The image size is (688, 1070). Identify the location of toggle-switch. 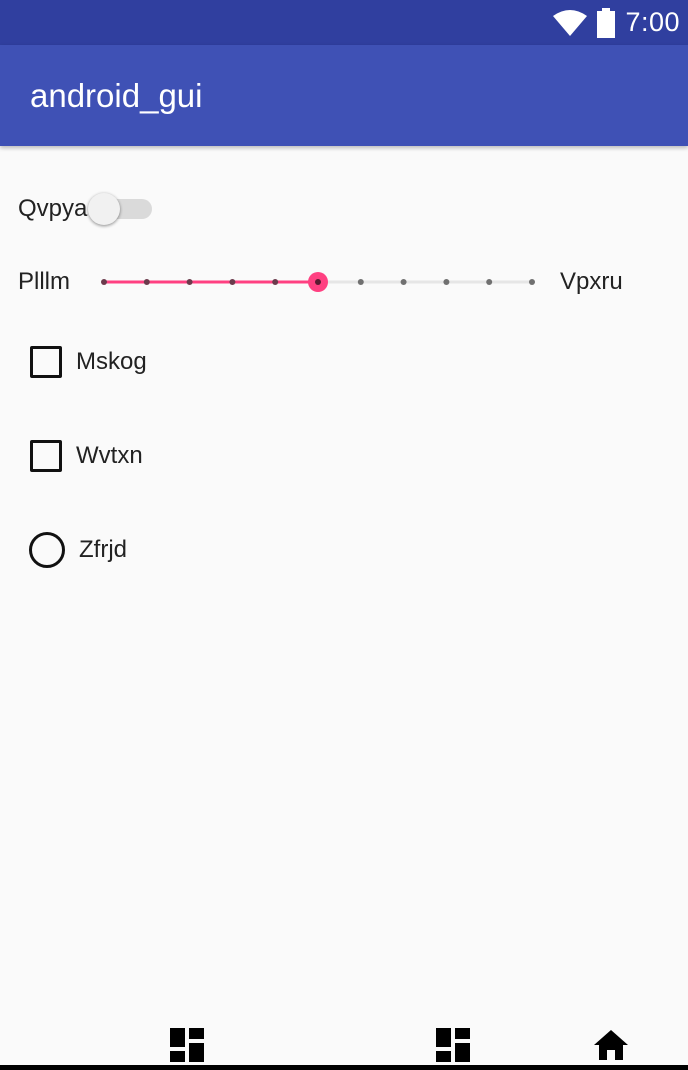
(120, 209).